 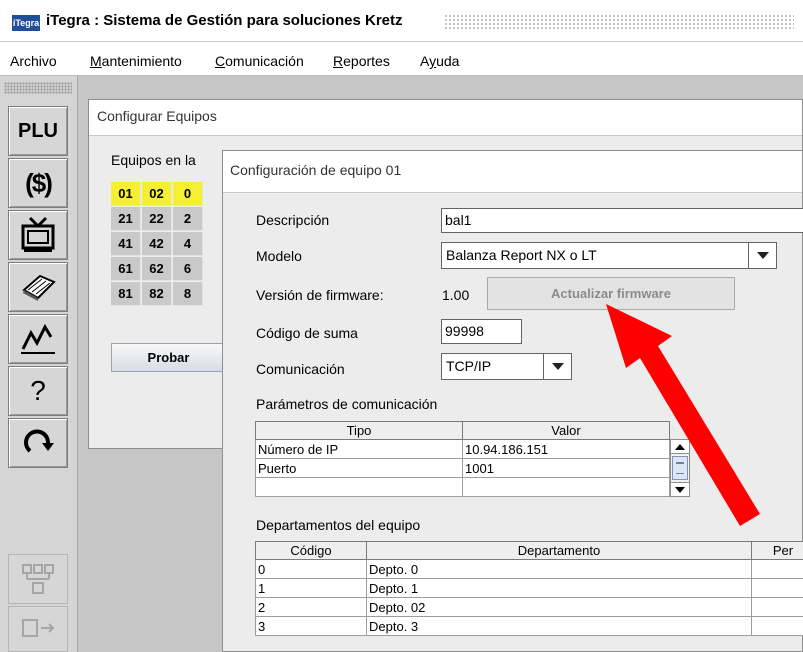 What do you see at coordinates (566, 449) in the screenshot?
I see `param-valor-cell: 10.94.186.151` at bounding box center [566, 449].